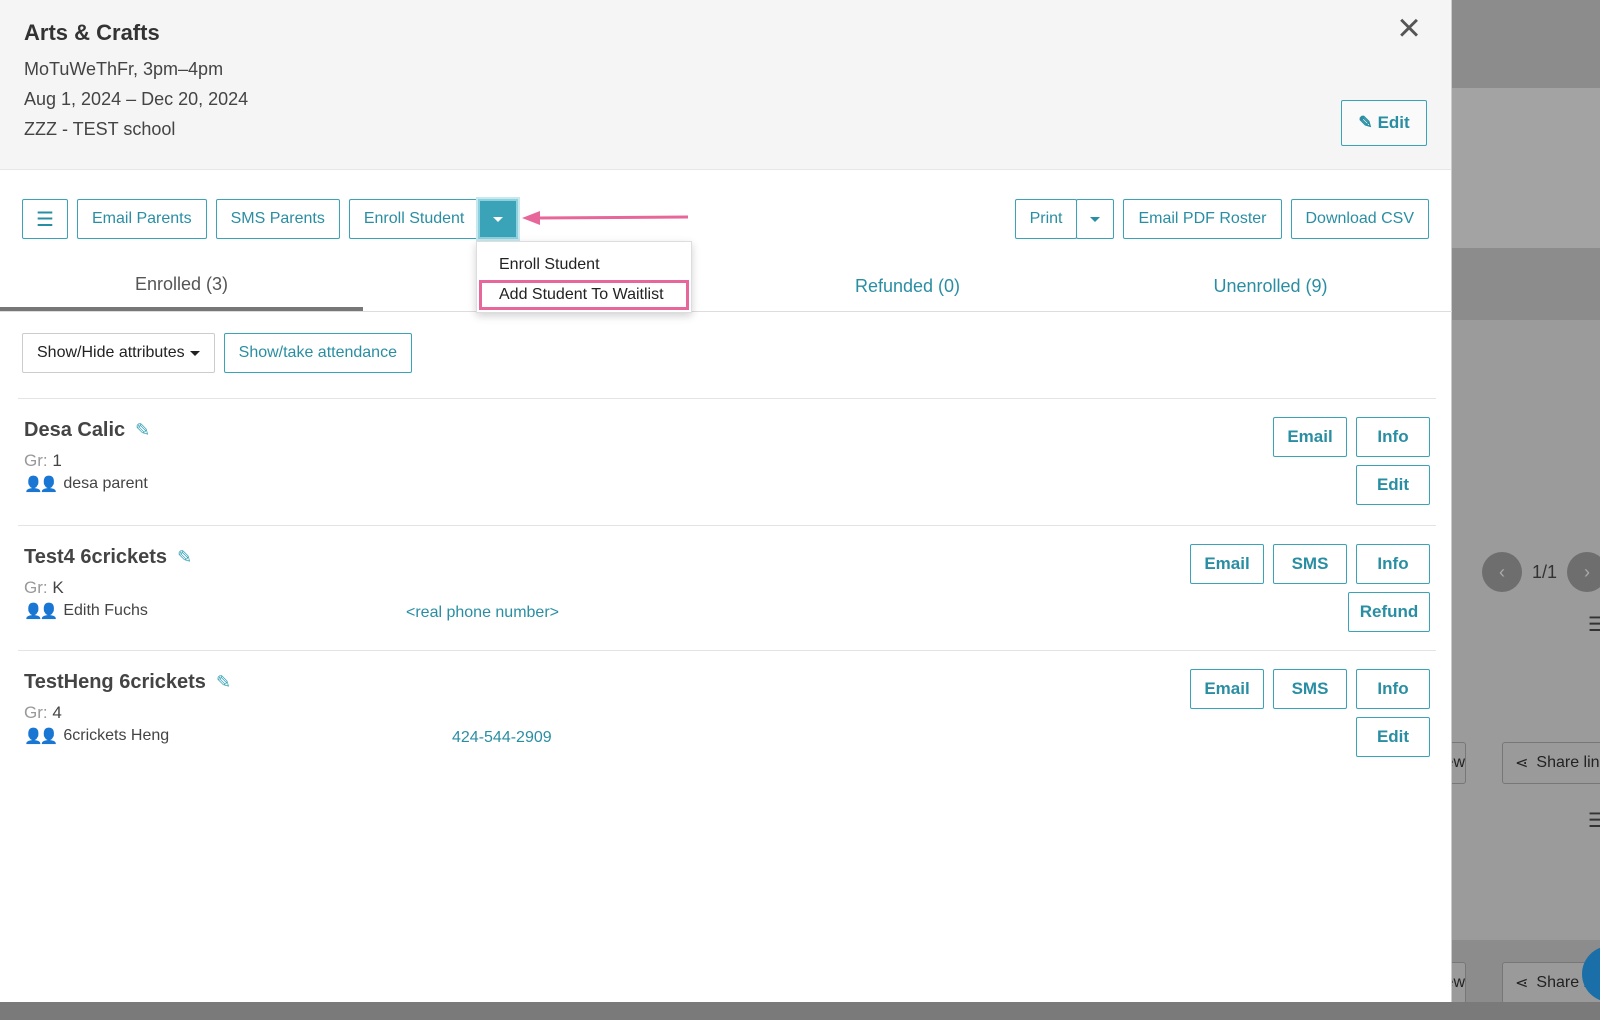  I want to click on print-split-button: Print, so click(1064, 219).